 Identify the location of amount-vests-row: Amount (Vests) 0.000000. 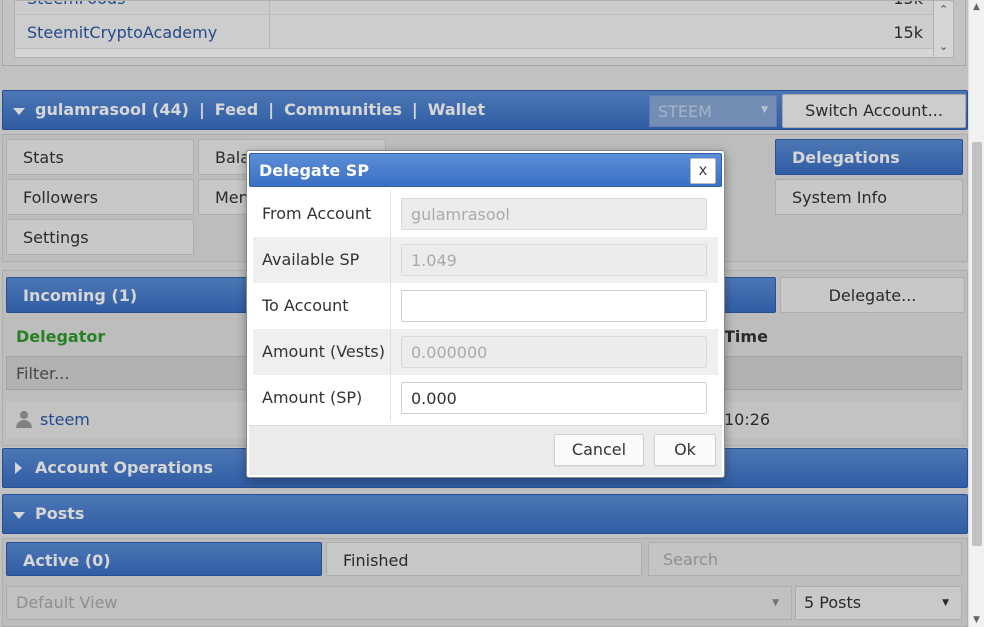
(485, 352).